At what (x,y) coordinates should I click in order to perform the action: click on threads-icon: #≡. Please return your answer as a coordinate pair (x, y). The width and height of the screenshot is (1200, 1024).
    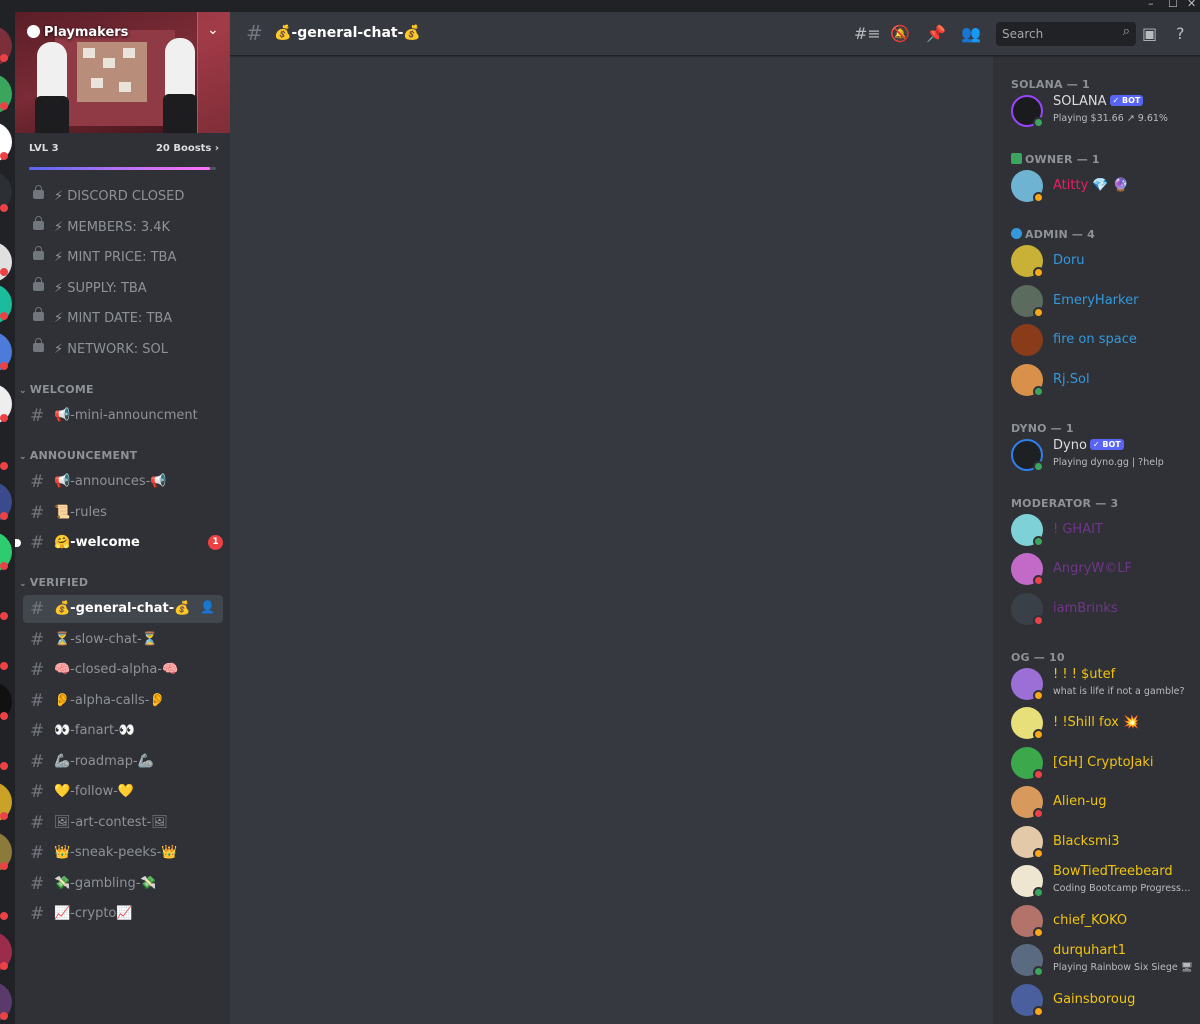
    Looking at the image, I should click on (867, 33).